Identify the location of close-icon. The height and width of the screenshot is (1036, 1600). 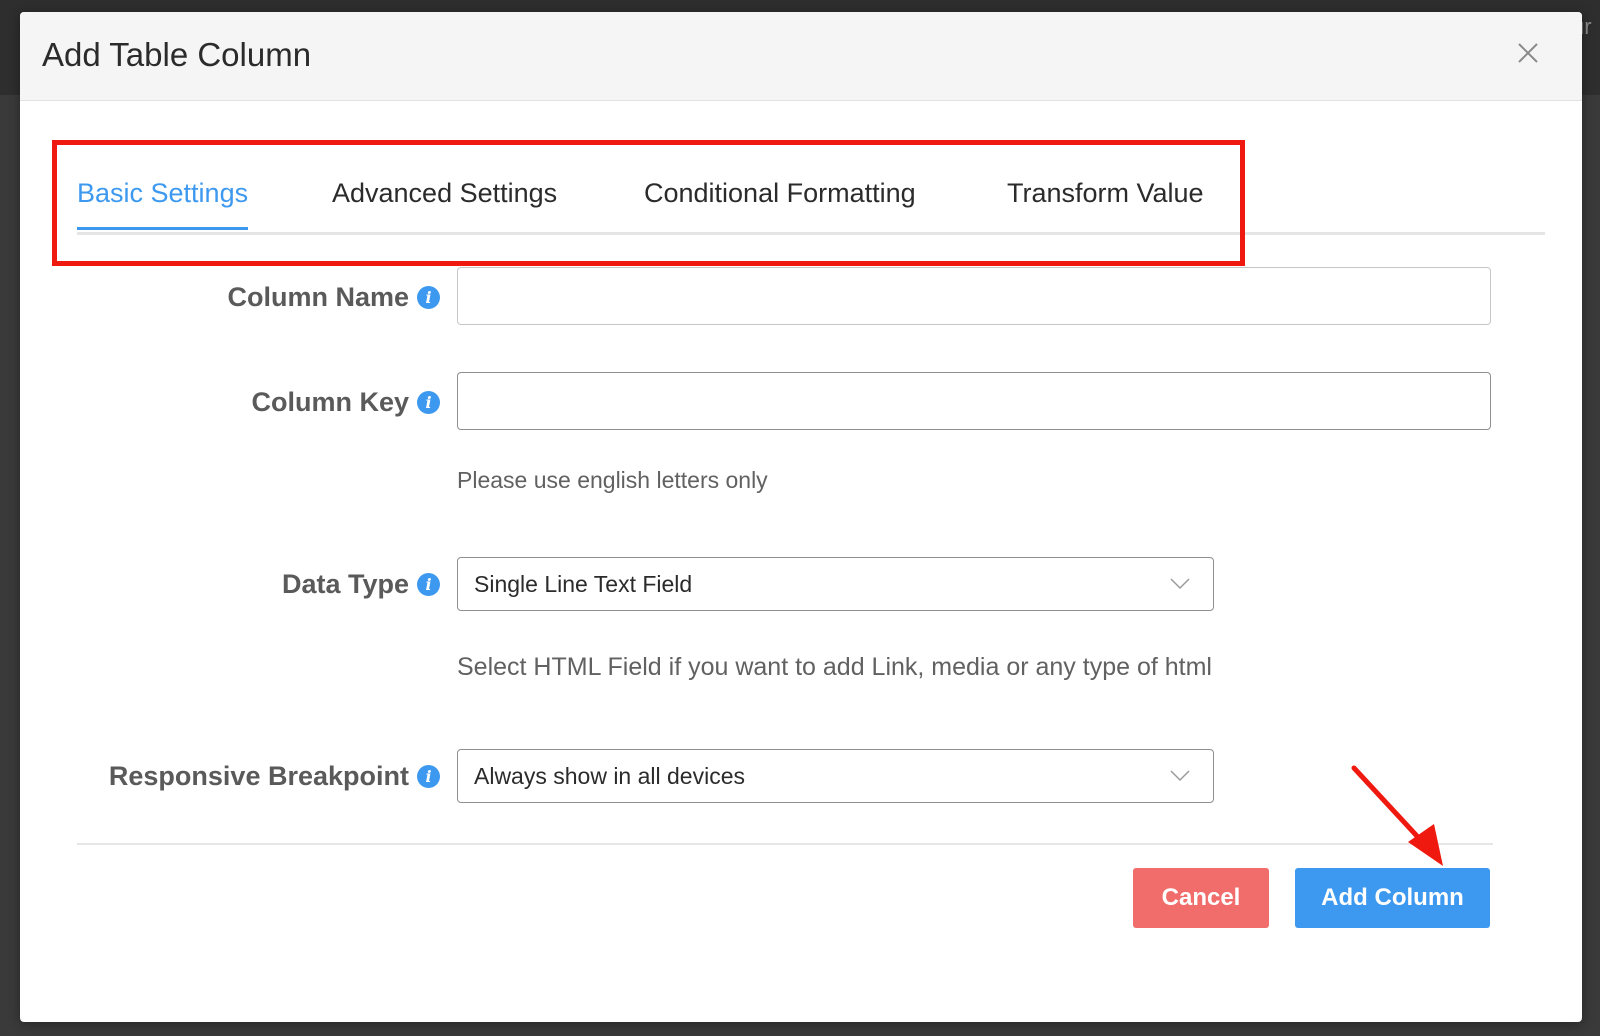
(1528, 53).